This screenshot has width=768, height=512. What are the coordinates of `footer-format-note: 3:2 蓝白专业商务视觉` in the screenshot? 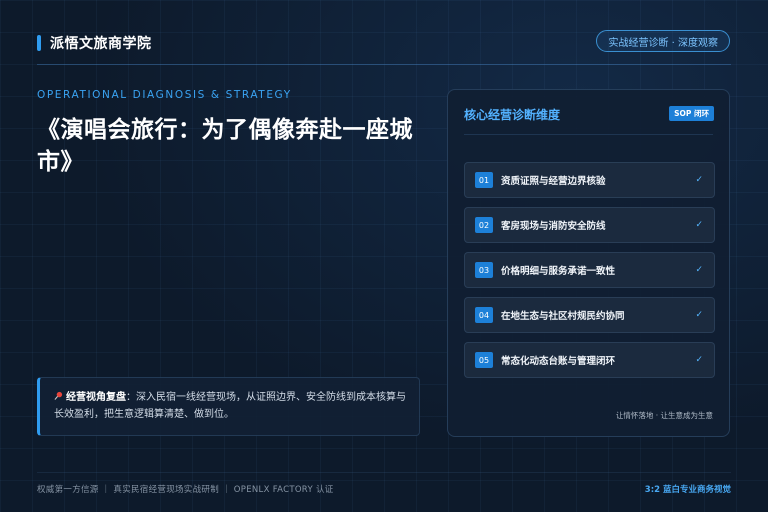 It's located at (687, 490).